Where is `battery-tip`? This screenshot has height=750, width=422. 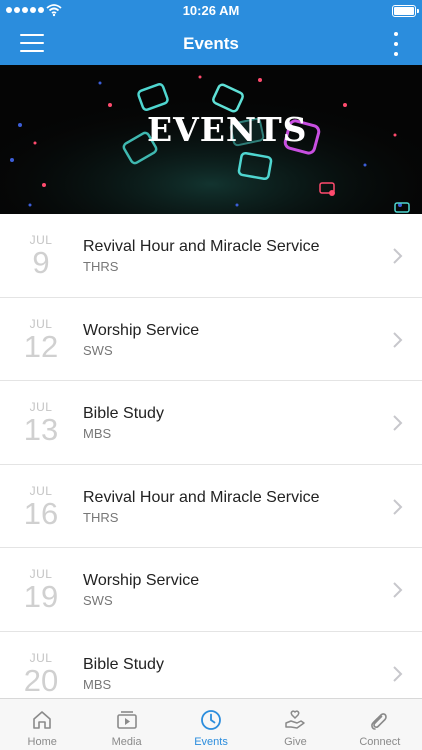 battery-tip is located at coordinates (418, 11).